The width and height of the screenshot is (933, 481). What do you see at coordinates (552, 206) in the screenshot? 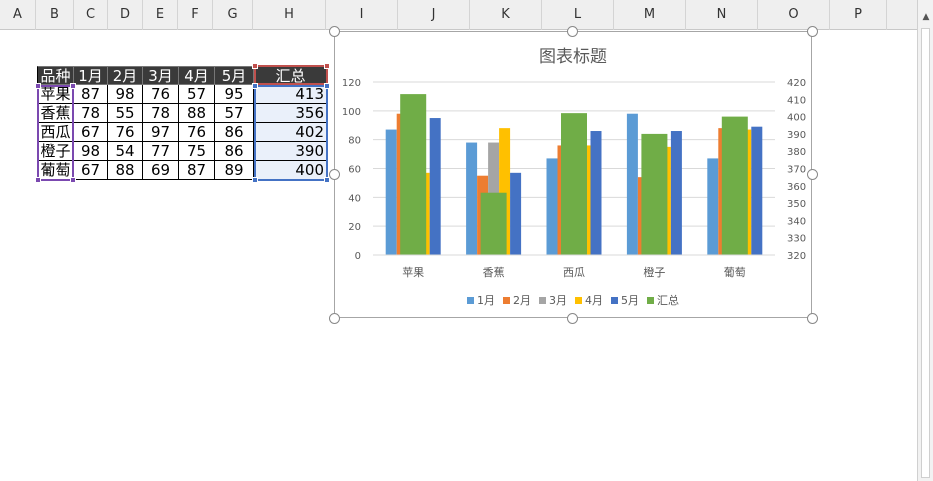
I see `bar-1月-西瓜` at bounding box center [552, 206].